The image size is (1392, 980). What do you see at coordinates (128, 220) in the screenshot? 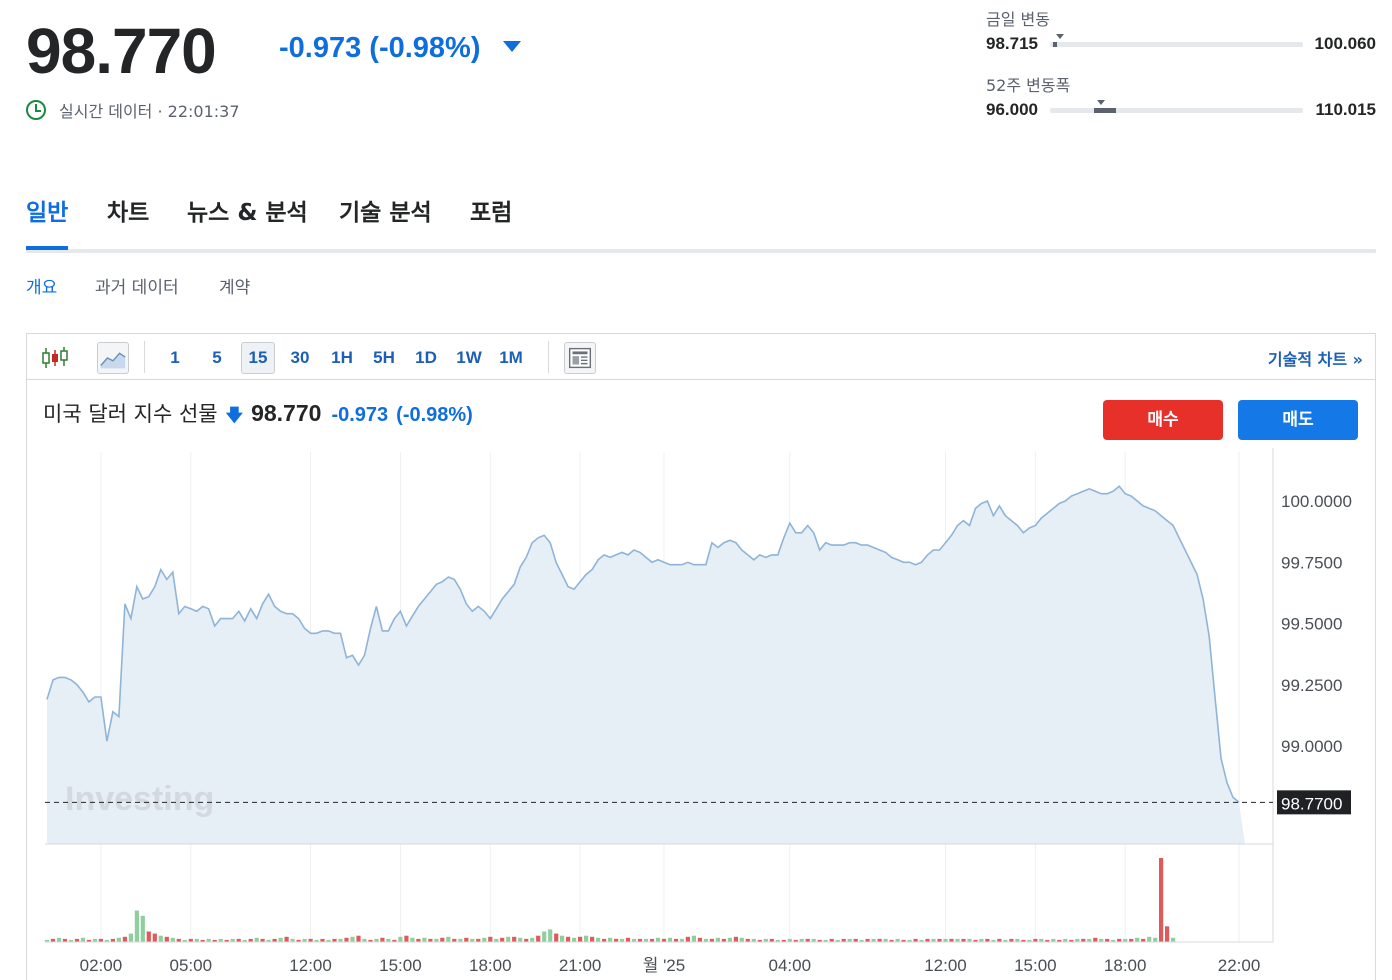
I see `tab-chart: 차트` at bounding box center [128, 220].